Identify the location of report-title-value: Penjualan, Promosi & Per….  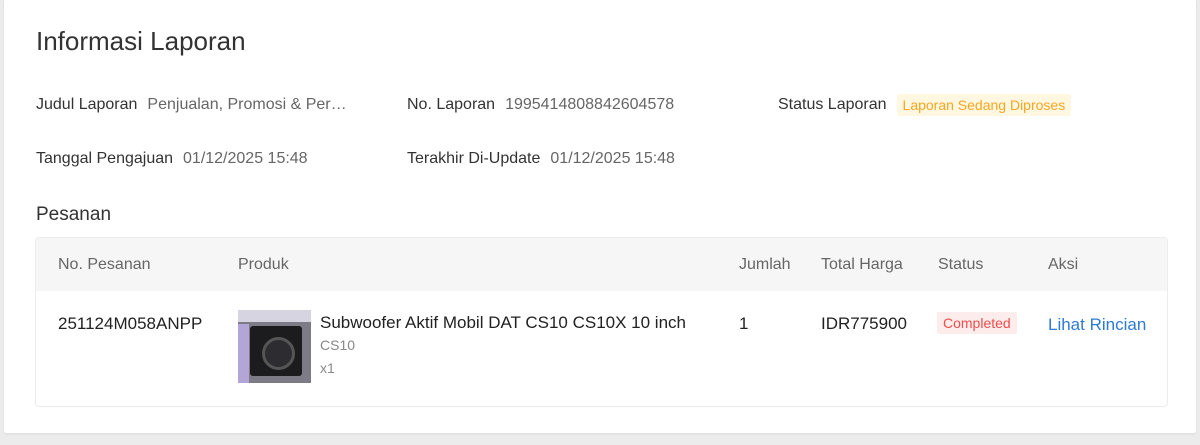
(247, 104).